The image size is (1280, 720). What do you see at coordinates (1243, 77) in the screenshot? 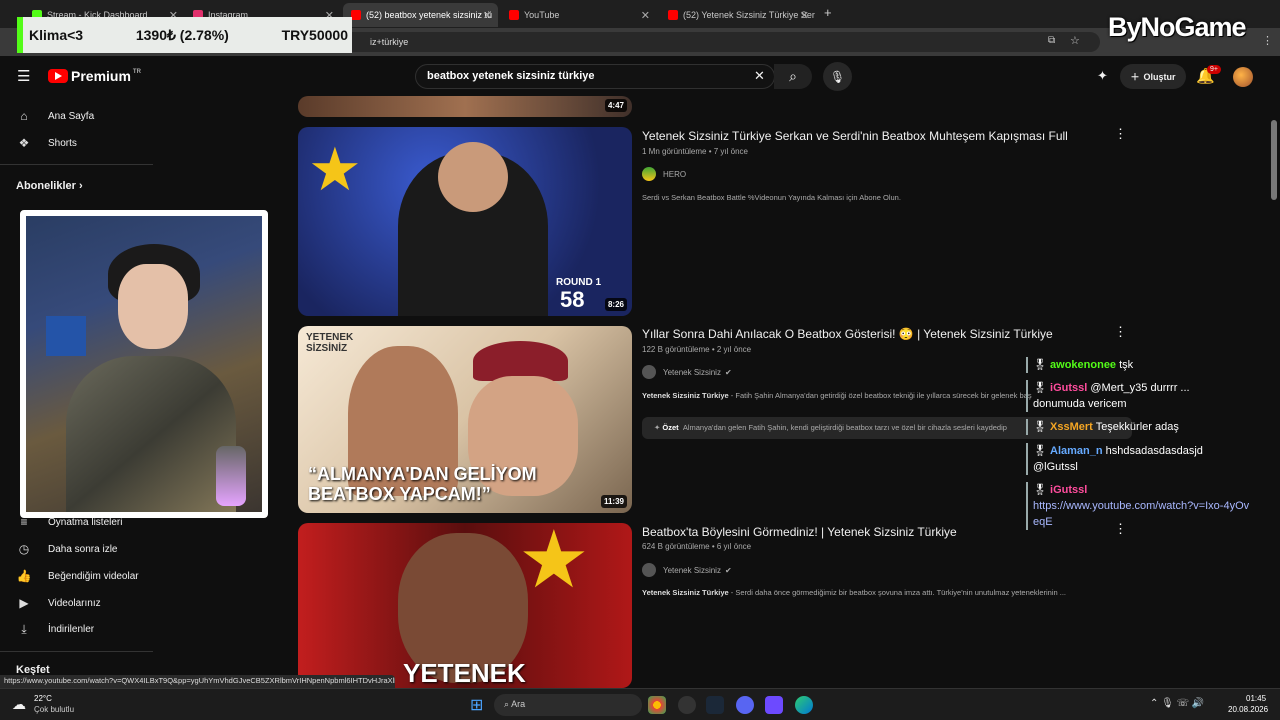
I see `avatar` at bounding box center [1243, 77].